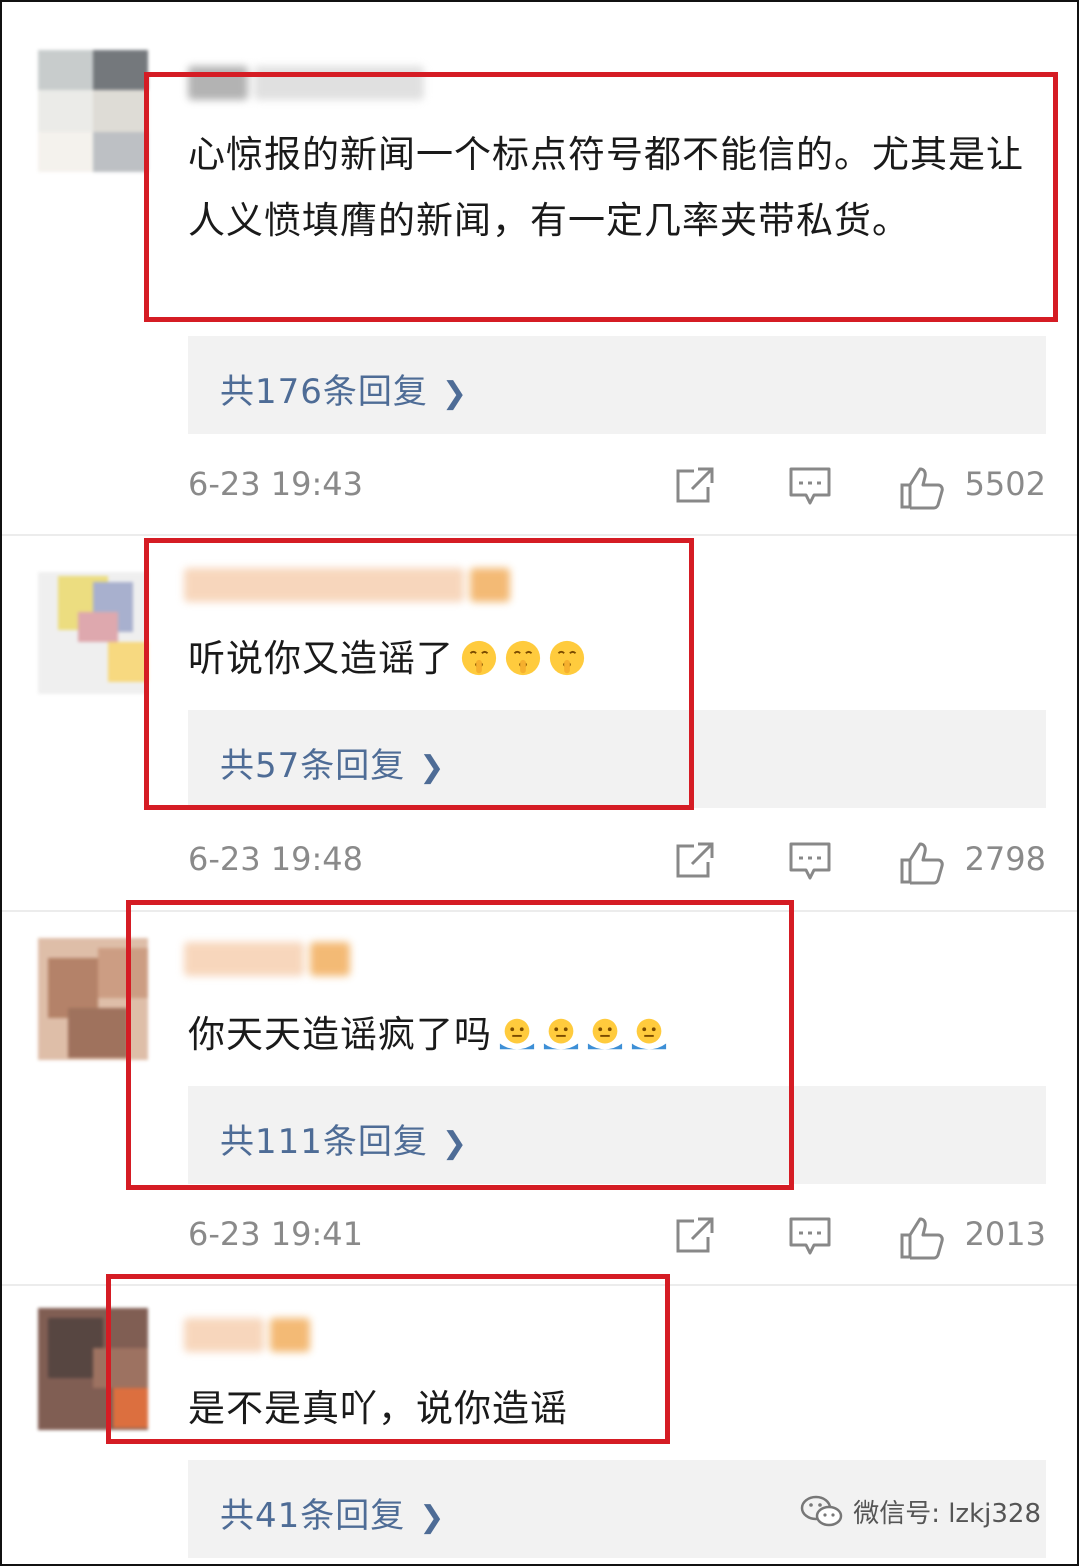  I want to click on like-count: 2013, so click(1005, 1234).